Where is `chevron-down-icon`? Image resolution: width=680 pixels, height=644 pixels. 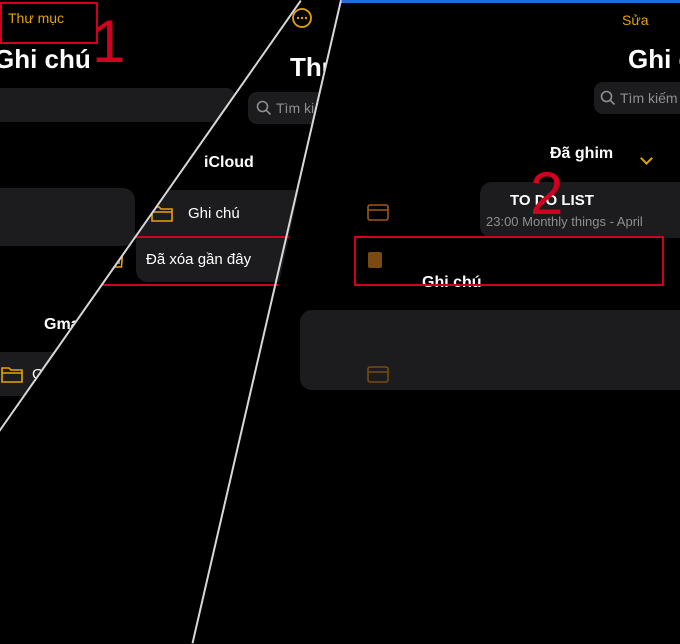
chevron-down-icon is located at coordinates (646, 158).